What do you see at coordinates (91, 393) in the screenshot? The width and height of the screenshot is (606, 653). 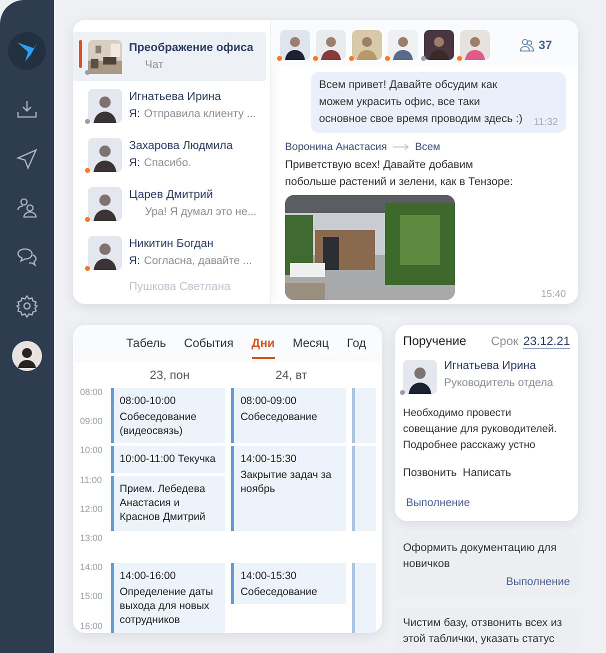 I see `hour-label: 08:00` at bounding box center [91, 393].